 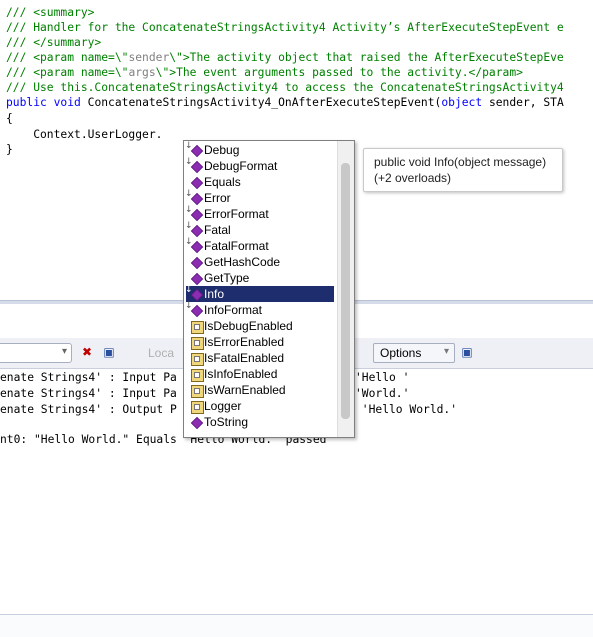 I want to click on completion-item-isfatalenabled: IsFatalEnabled, so click(x=260, y=358).